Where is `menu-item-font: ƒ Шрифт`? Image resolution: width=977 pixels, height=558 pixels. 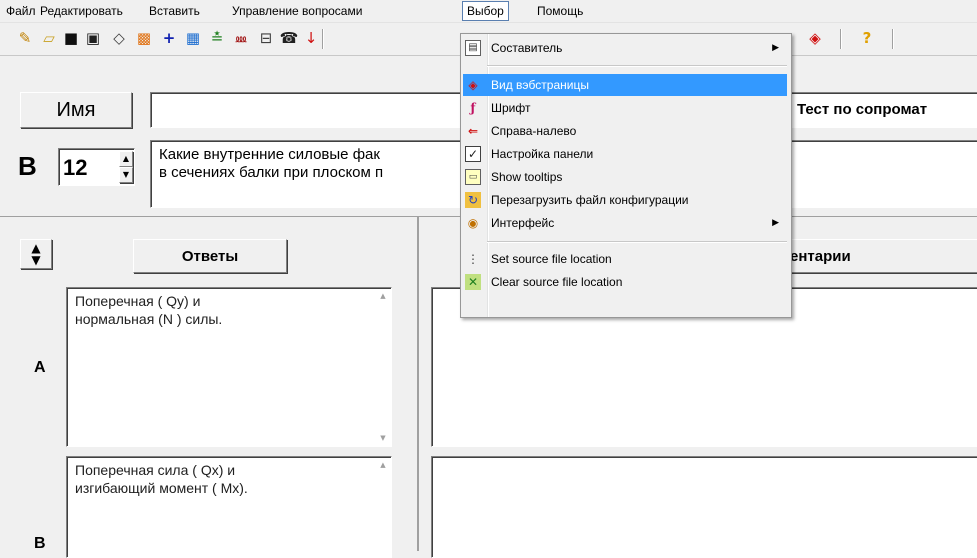 menu-item-font: ƒ Шрифт is located at coordinates (625, 108).